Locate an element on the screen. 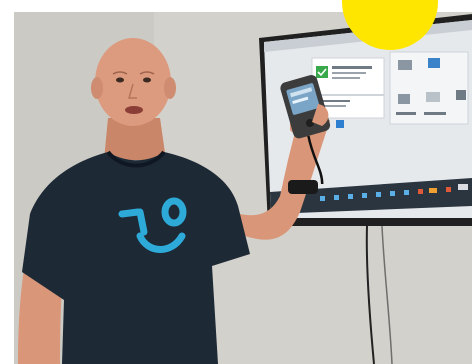 The width and height of the screenshot is (472, 364). top-right-margin is located at coordinates (456, 5).